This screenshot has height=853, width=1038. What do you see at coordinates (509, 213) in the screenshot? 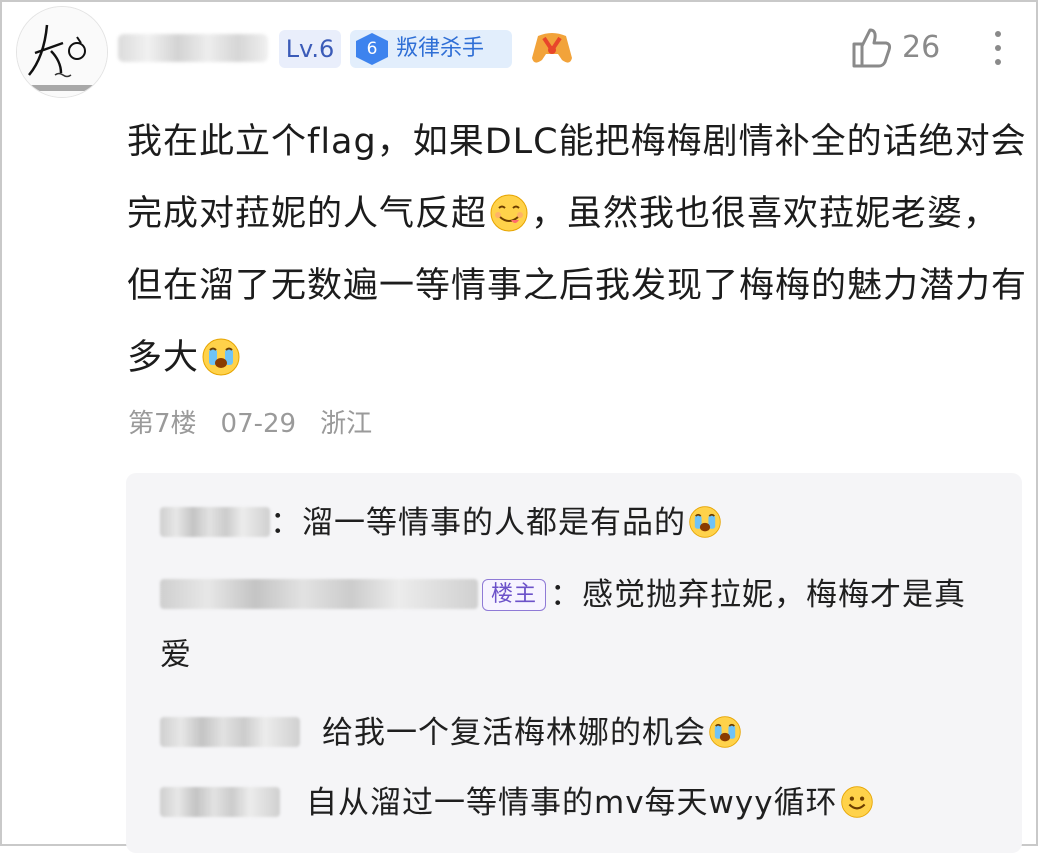
I see `yum-emoji` at bounding box center [509, 213].